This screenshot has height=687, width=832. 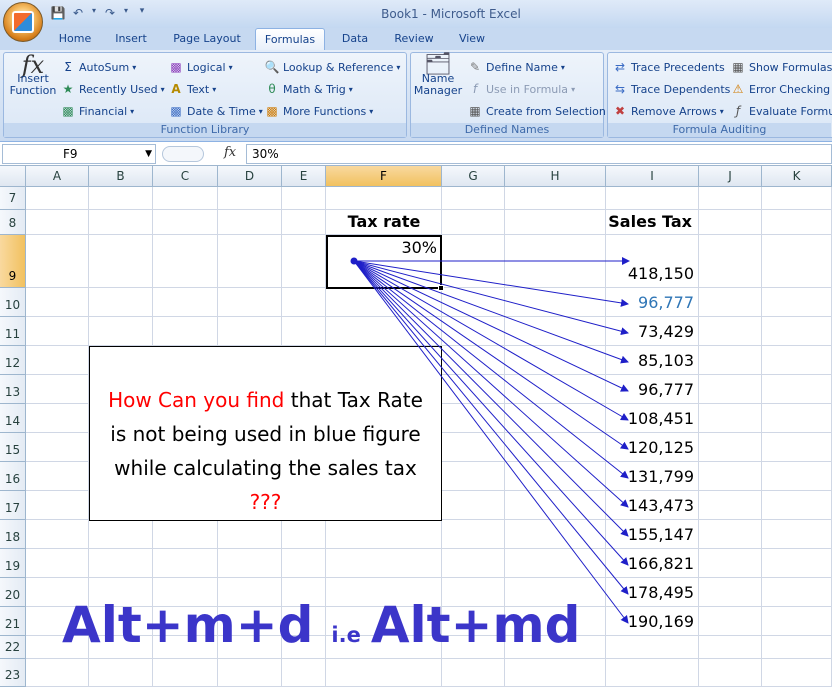 What do you see at coordinates (13, 418) in the screenshot?
I see `row-header-14: 14` at bounding box center [13, 418].